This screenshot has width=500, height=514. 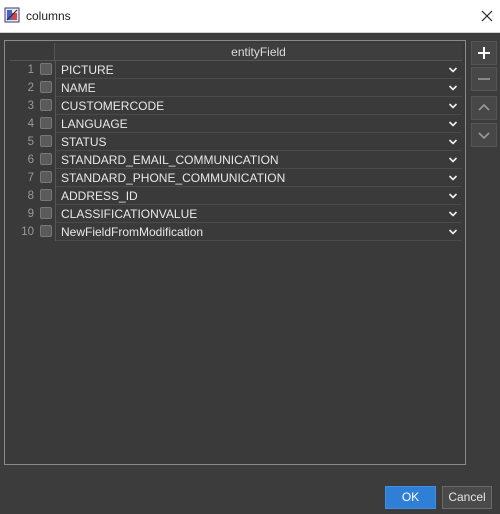 What do you see at coordinates (259, 196) in the screenshot?
I see `entityfield-select: ADDRESS_ID` at bounding box center [259, 196].